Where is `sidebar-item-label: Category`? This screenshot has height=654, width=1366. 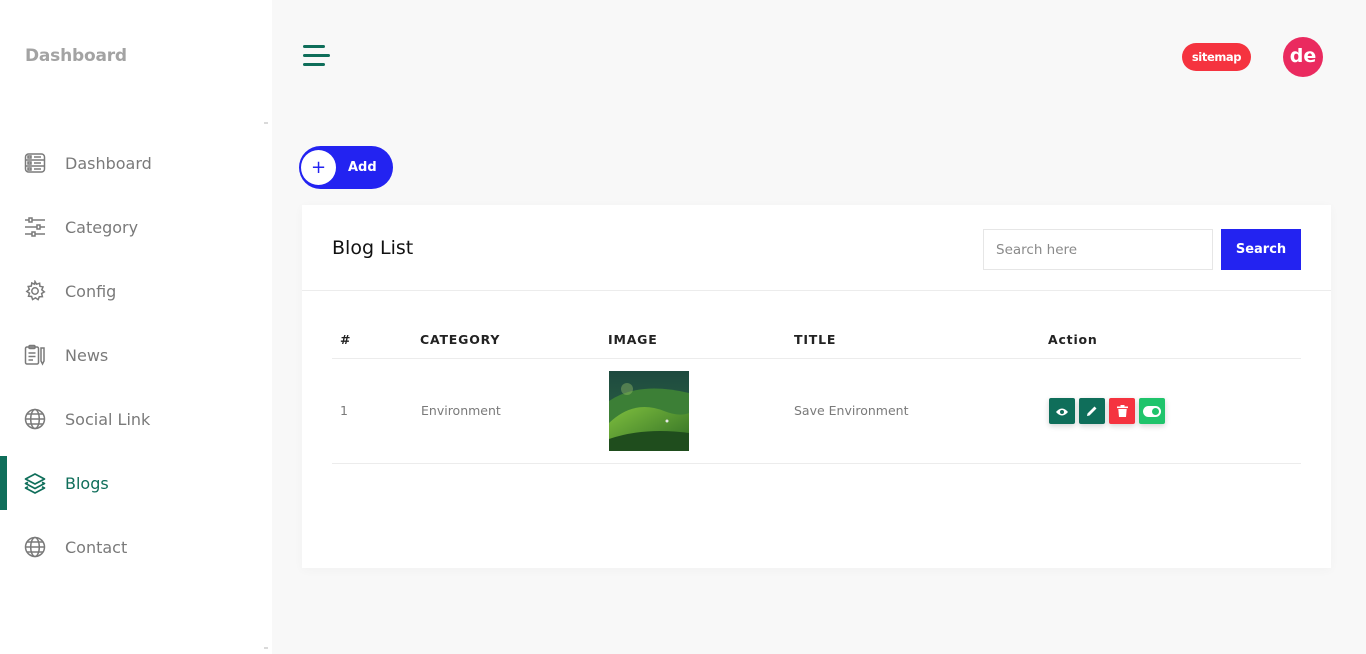
sidebar-item-label: Category is located at coordinates (102, 227).